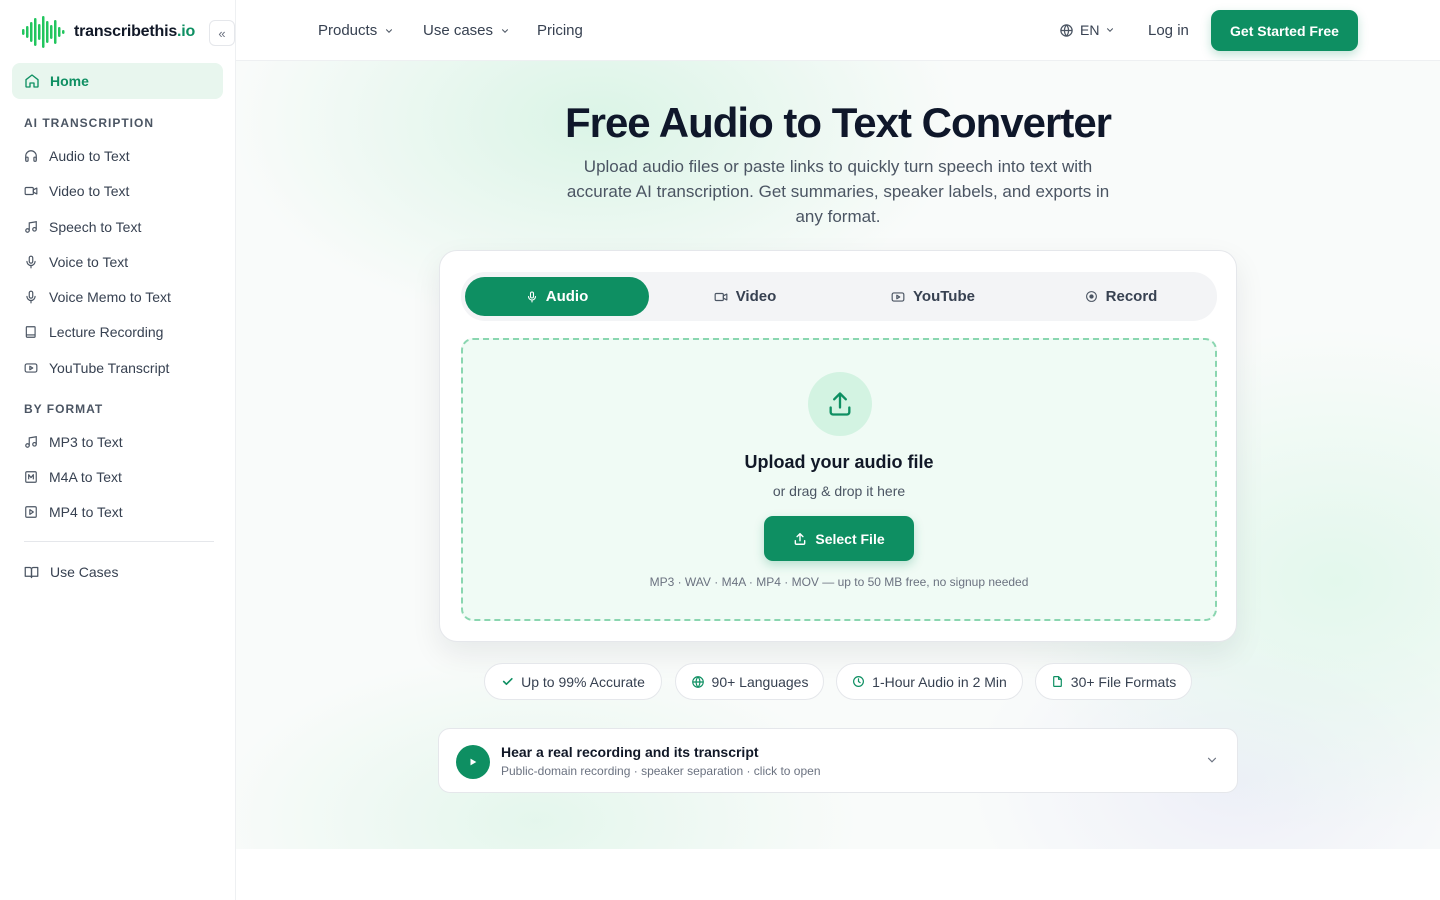 This screenshot has width=1440, height=900. Describe the element at coordinates (89, 191) in the screenshot. I see `sidebar-item-label: Video to Text` at that location.